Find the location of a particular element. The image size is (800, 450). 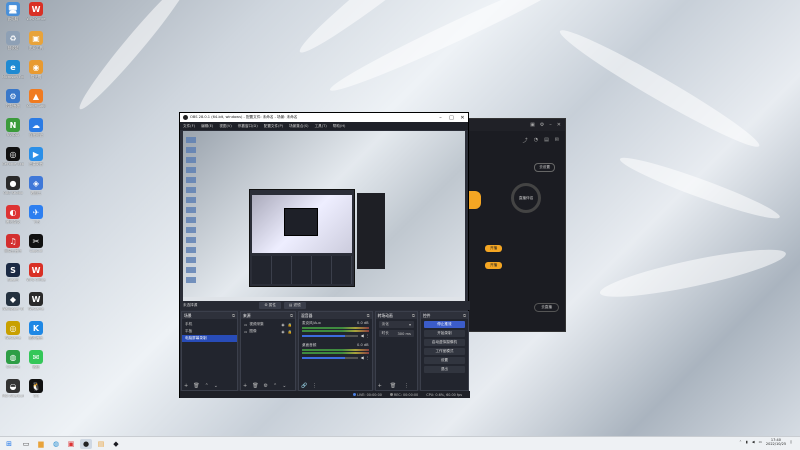

desktop-icon: ◎ GeForce Experience is located at coordinates (13, 156).